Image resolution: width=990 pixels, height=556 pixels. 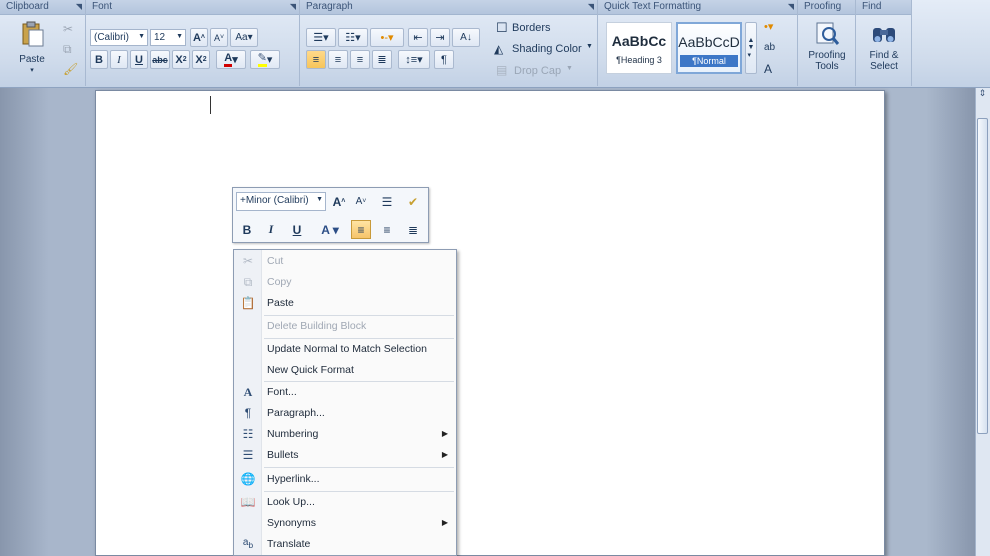 I want to click on proofing-group: Proofing Proofing Tools, so click(x=827, y=43).